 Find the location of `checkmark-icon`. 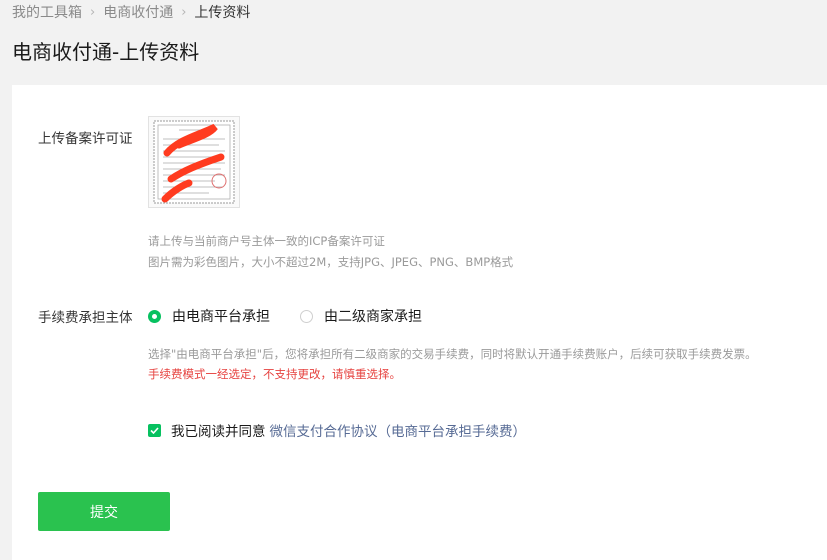

checkmark-icon is located at coordinates (154, 430).